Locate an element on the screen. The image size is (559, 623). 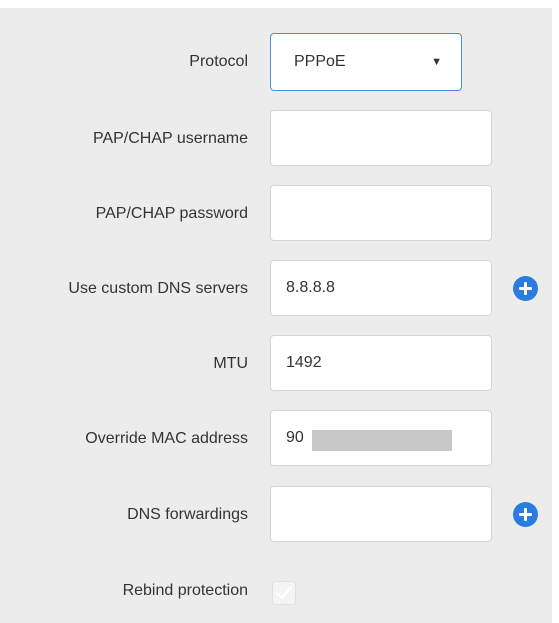
dns-forwardings-label: DNS forwardings is located at coordinates (187, 514).